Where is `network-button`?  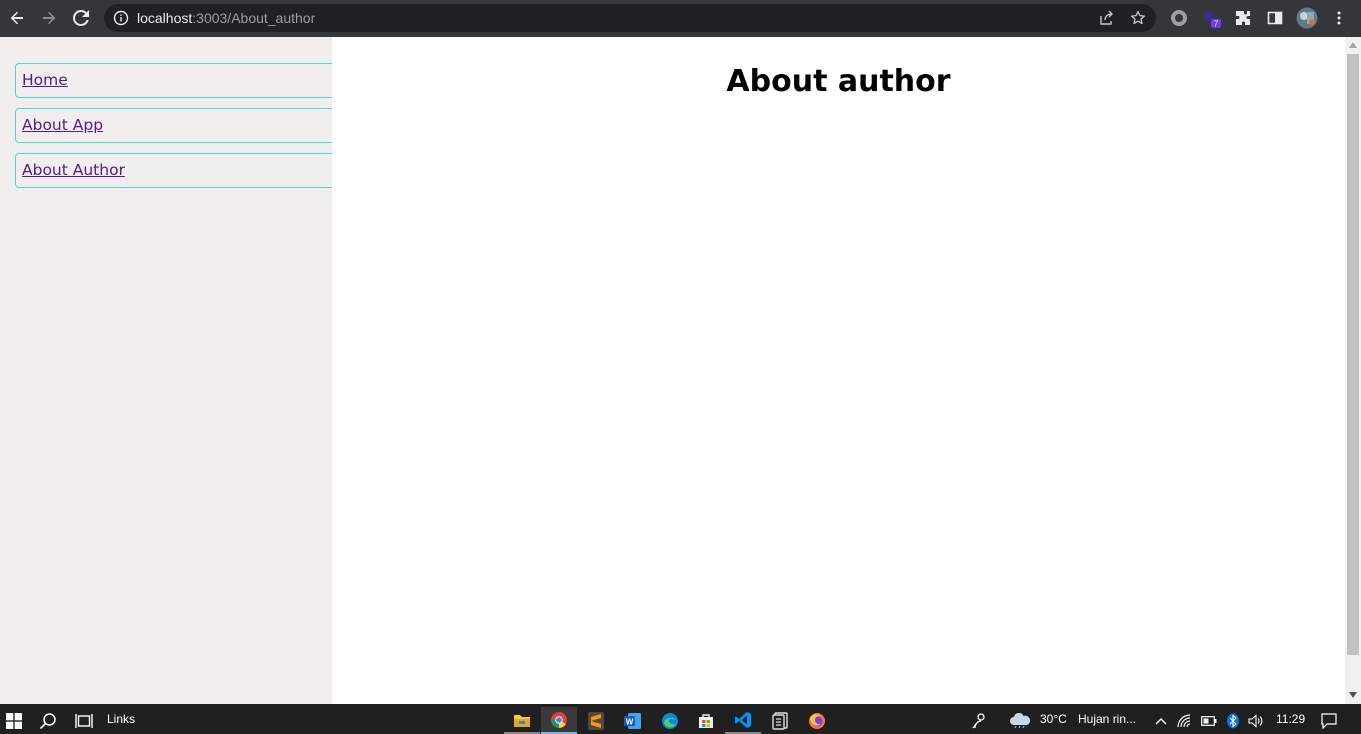 network-button is located at coordinates (1185, 720).